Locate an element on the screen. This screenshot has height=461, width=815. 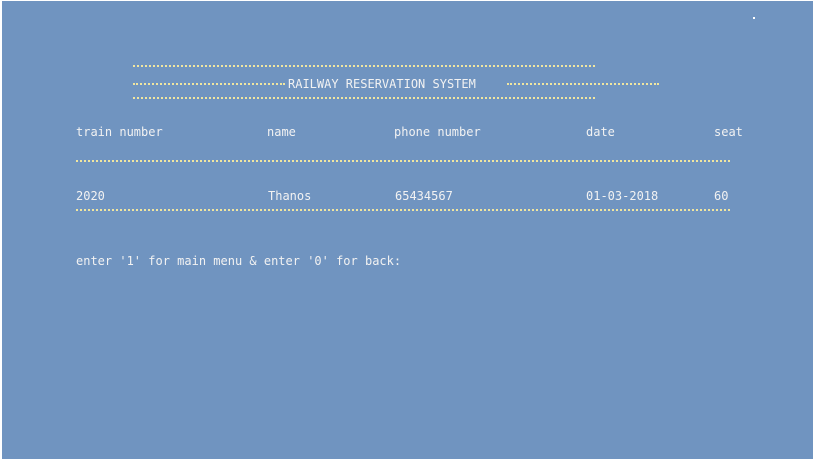
cell-name: Thanos is located at coordinates (290, 196).